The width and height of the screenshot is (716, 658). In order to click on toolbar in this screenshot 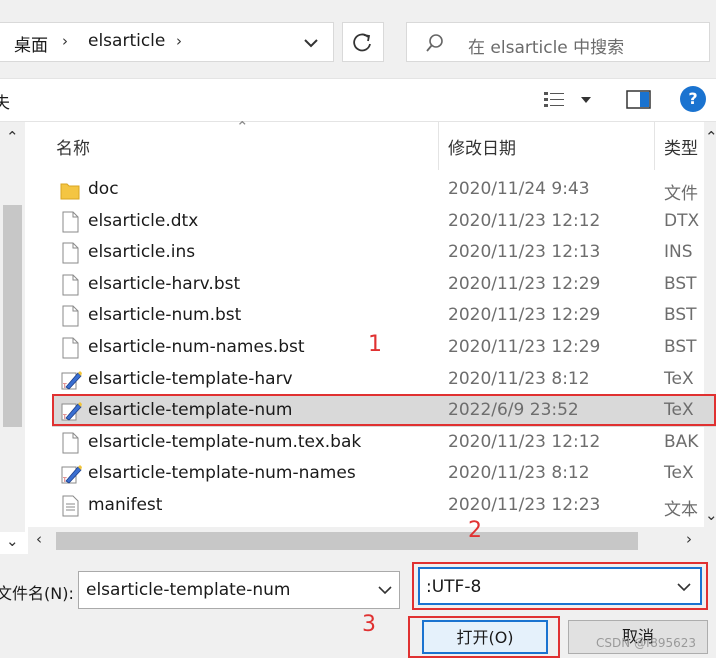, I will do `click(358, 100)`.